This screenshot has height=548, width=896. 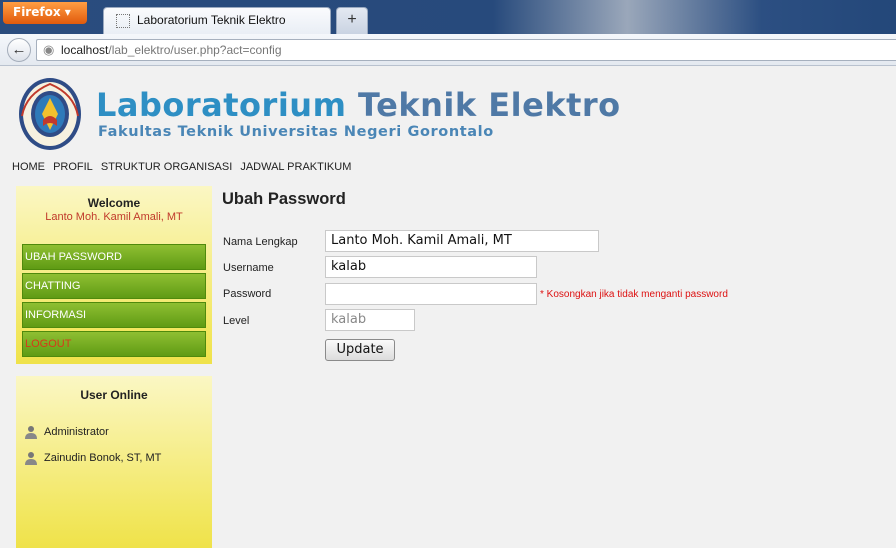 I want to click on menu-chatting: CHATTING, so click(x=114, y=286).